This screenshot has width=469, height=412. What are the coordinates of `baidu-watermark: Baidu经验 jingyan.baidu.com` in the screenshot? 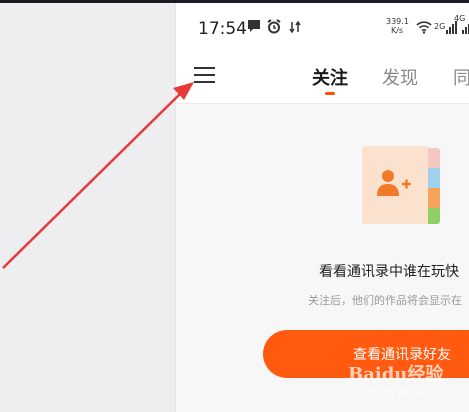 It's located at (403, 385).